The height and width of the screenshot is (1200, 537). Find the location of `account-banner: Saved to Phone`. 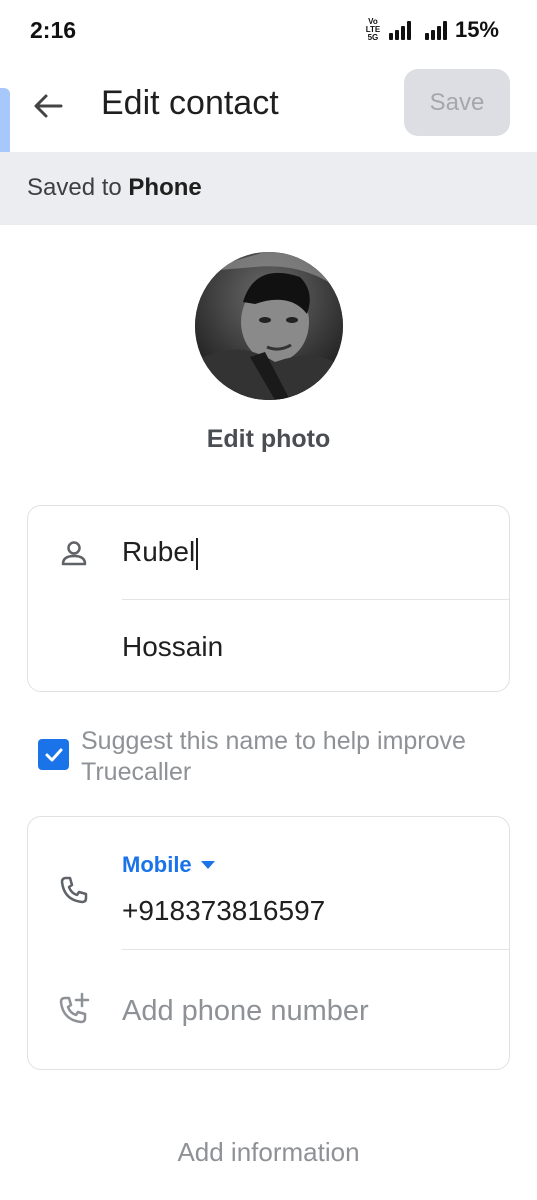

account-banner: Saved to Phone is located at coordinates (268, 188).